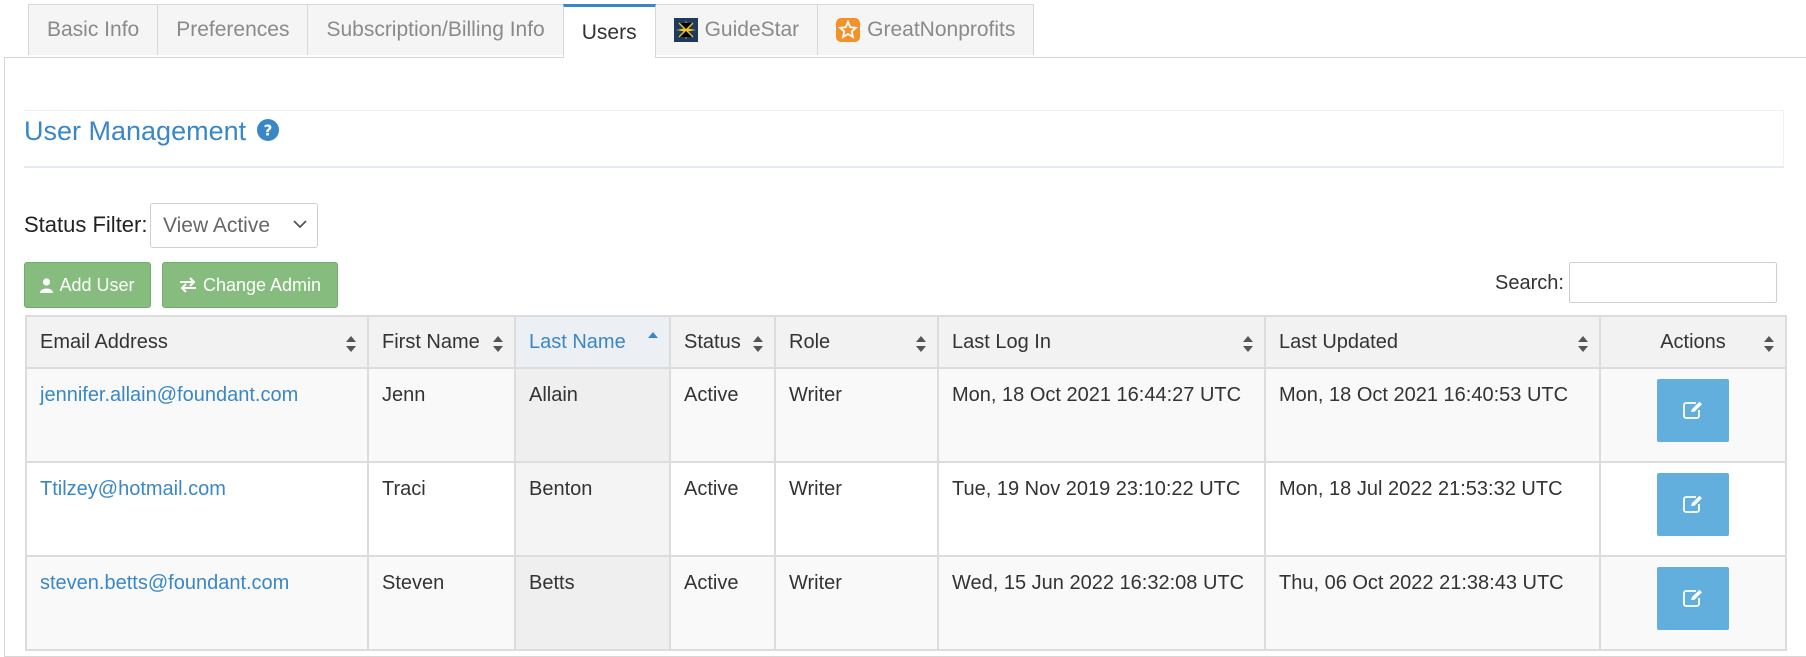 The width and height of the screenshot is (1806, 657). What do you see at coordinates (592, 415) in the screenshot?
I see `cell-last-name: Allain` at bounding box center [592, 415].